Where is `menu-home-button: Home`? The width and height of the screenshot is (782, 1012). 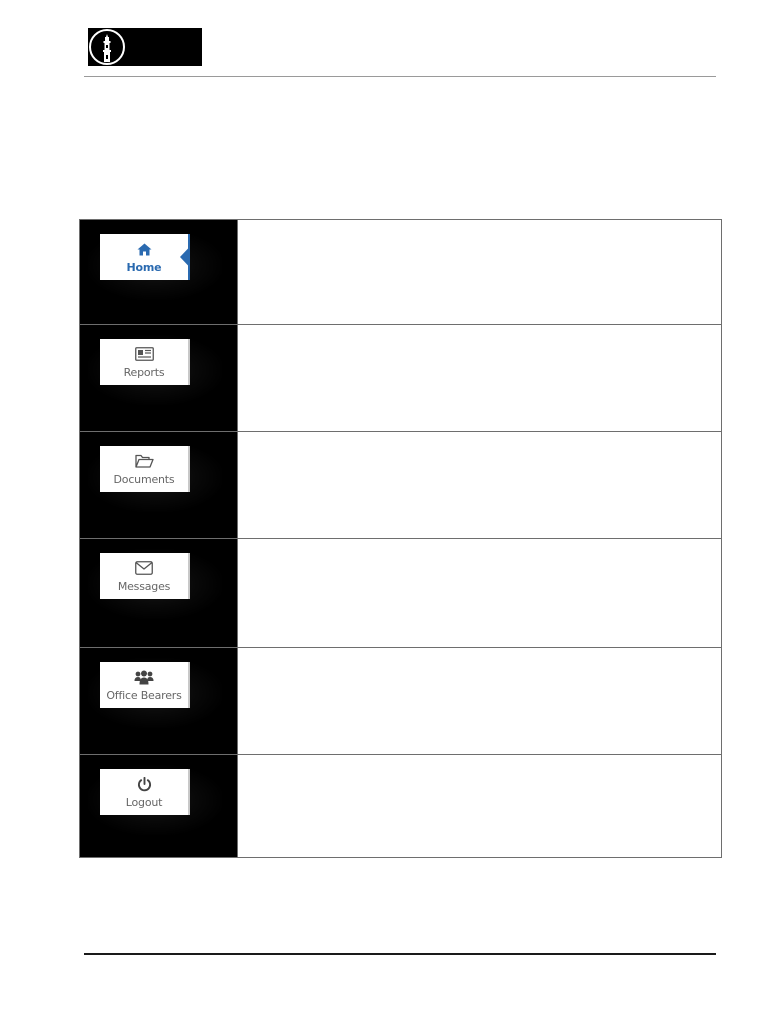
menu-home-button: Home is located at coordinates (145, 257).